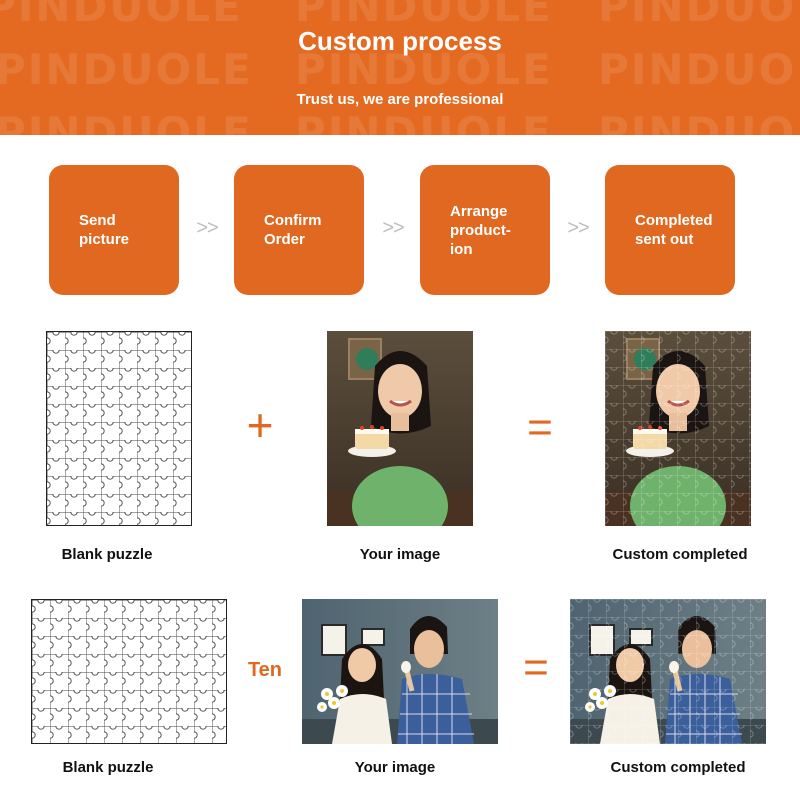 The height and width of the screenshot is (800, 800). I want to click on step-send-picture: Send picture, so click(114, 230).